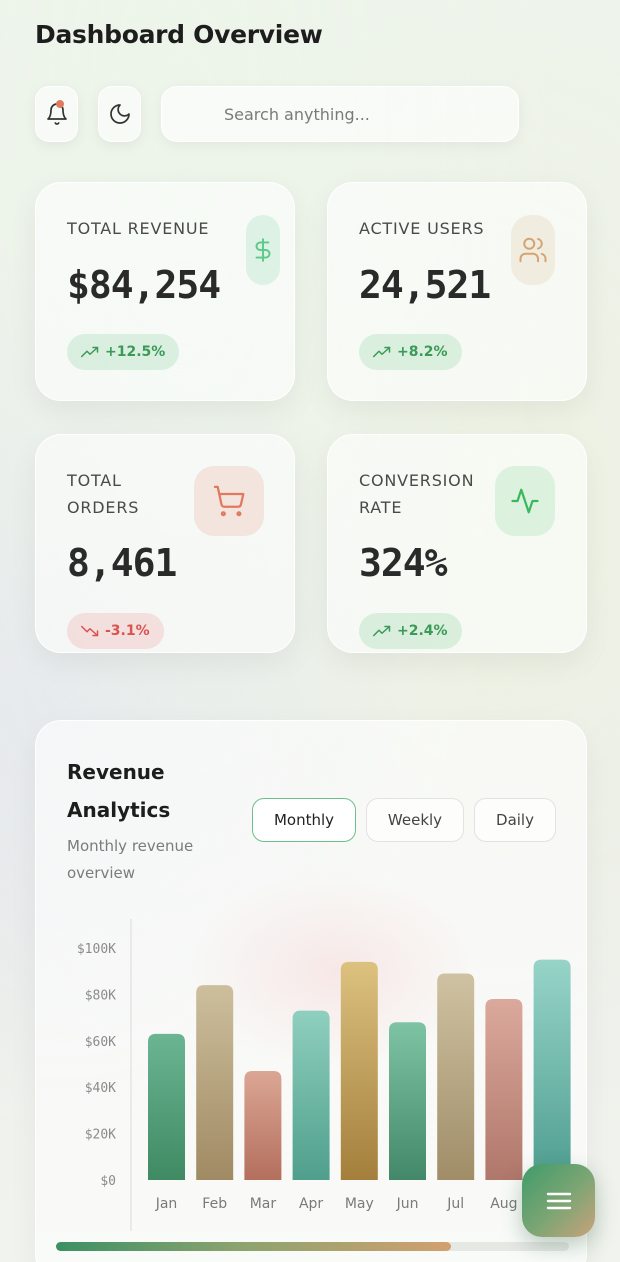  I want to click on search-input, so click(340, 114).